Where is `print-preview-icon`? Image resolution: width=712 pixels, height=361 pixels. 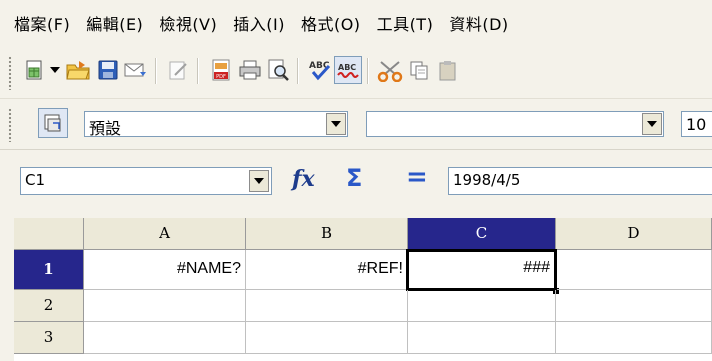 print-preview-icon is located at coordinates (278, 70).